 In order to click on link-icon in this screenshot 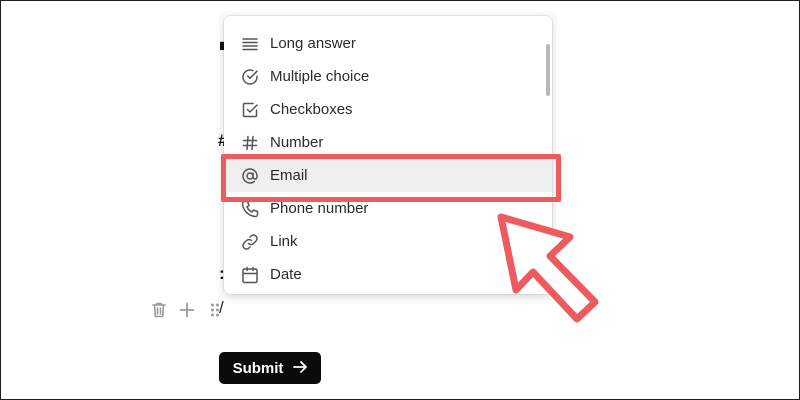, I will do `click(250, 242)`.